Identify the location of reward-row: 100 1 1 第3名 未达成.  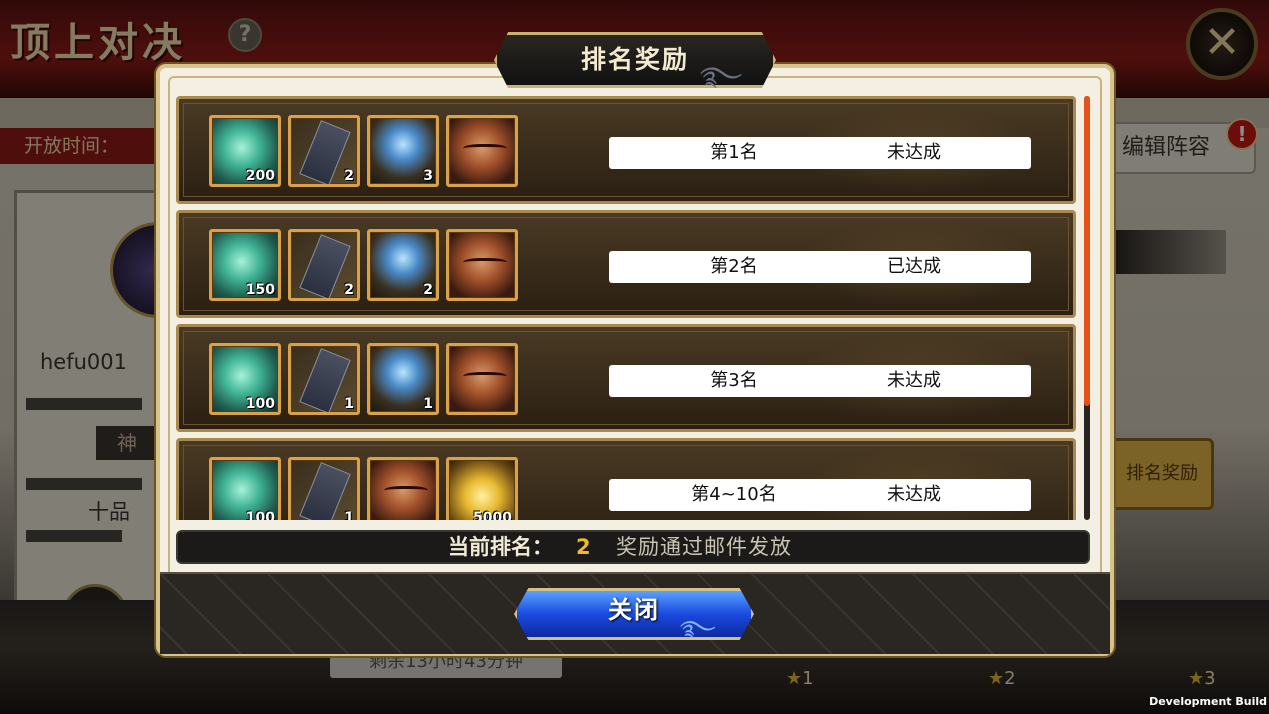
(626, 378).